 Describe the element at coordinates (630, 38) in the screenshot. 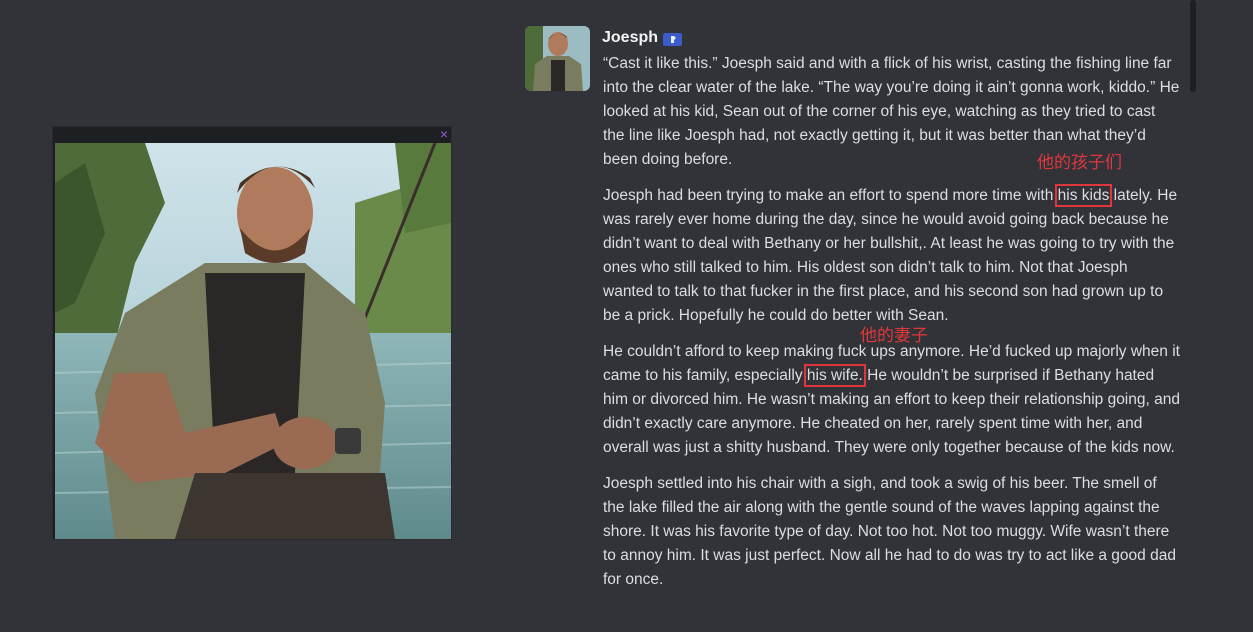

I see `author-name: Joesph` at that location.